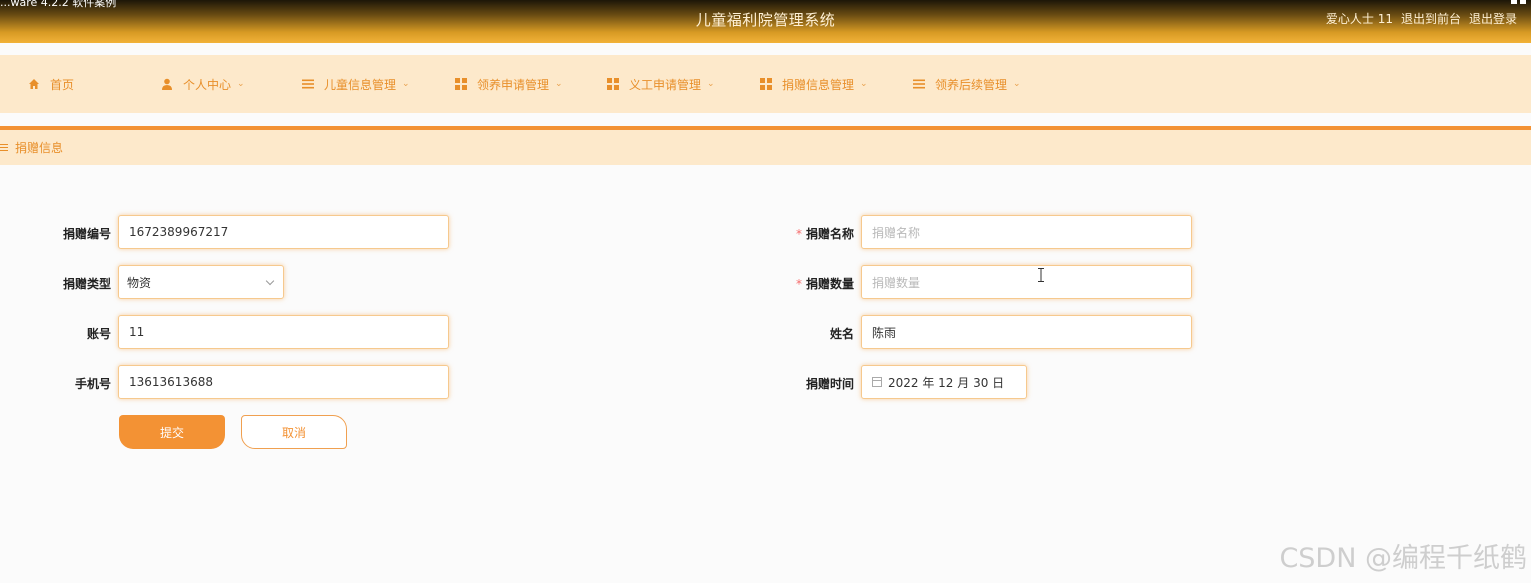 This screenshot has height=583, width=1531. I want to click on calendar-icon, so click(877, 382).